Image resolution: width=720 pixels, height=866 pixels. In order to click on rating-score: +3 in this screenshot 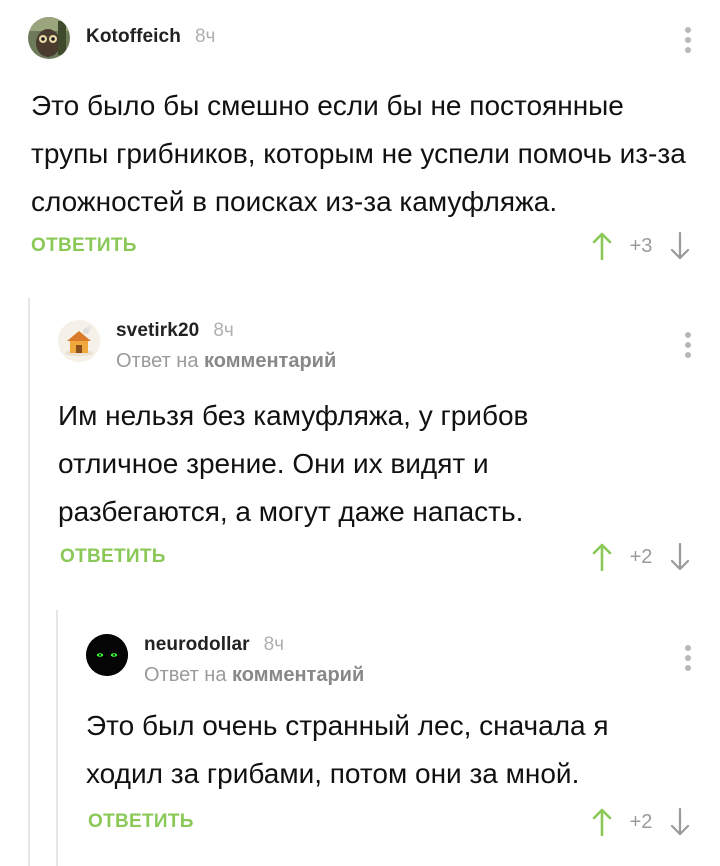, I will do `click(641, 245)`.